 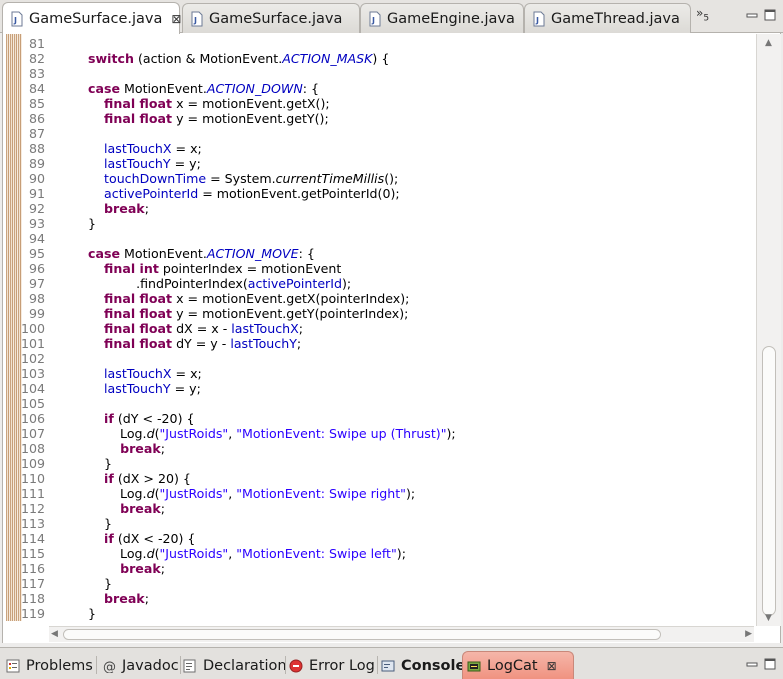 I want to click on code-line: 104 lastTouchY = y;, so click(x=378, y=388).